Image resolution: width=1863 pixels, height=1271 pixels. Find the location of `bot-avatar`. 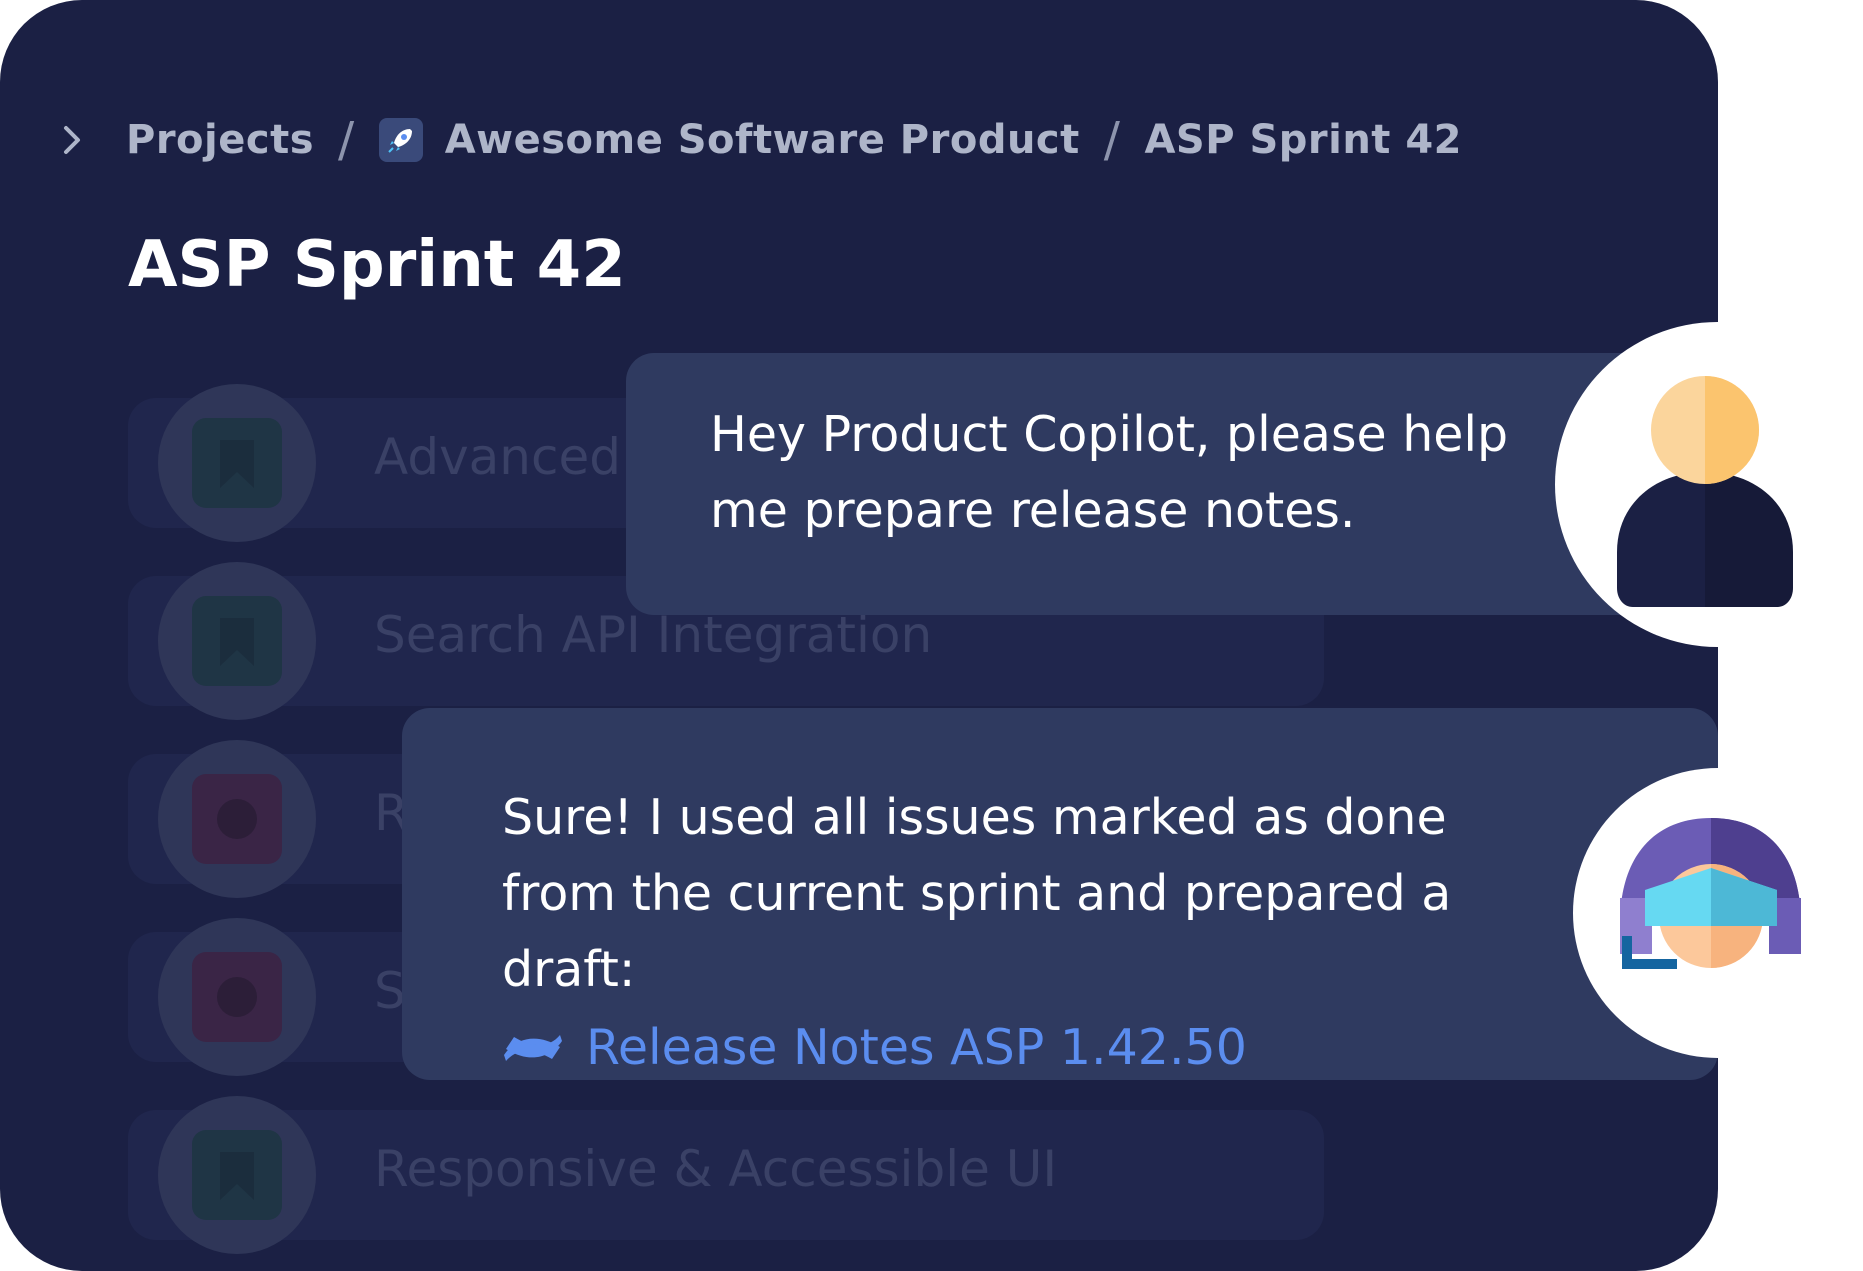

bot-avatar is located at coordinates (1718, 913).